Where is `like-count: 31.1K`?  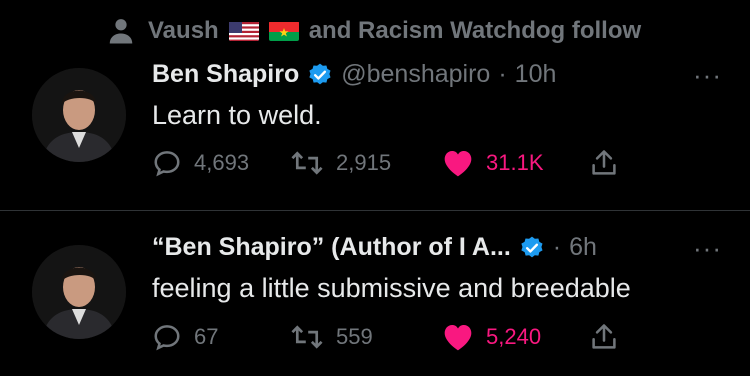
like-count: 31.1K is located at coordinates (515, 162).